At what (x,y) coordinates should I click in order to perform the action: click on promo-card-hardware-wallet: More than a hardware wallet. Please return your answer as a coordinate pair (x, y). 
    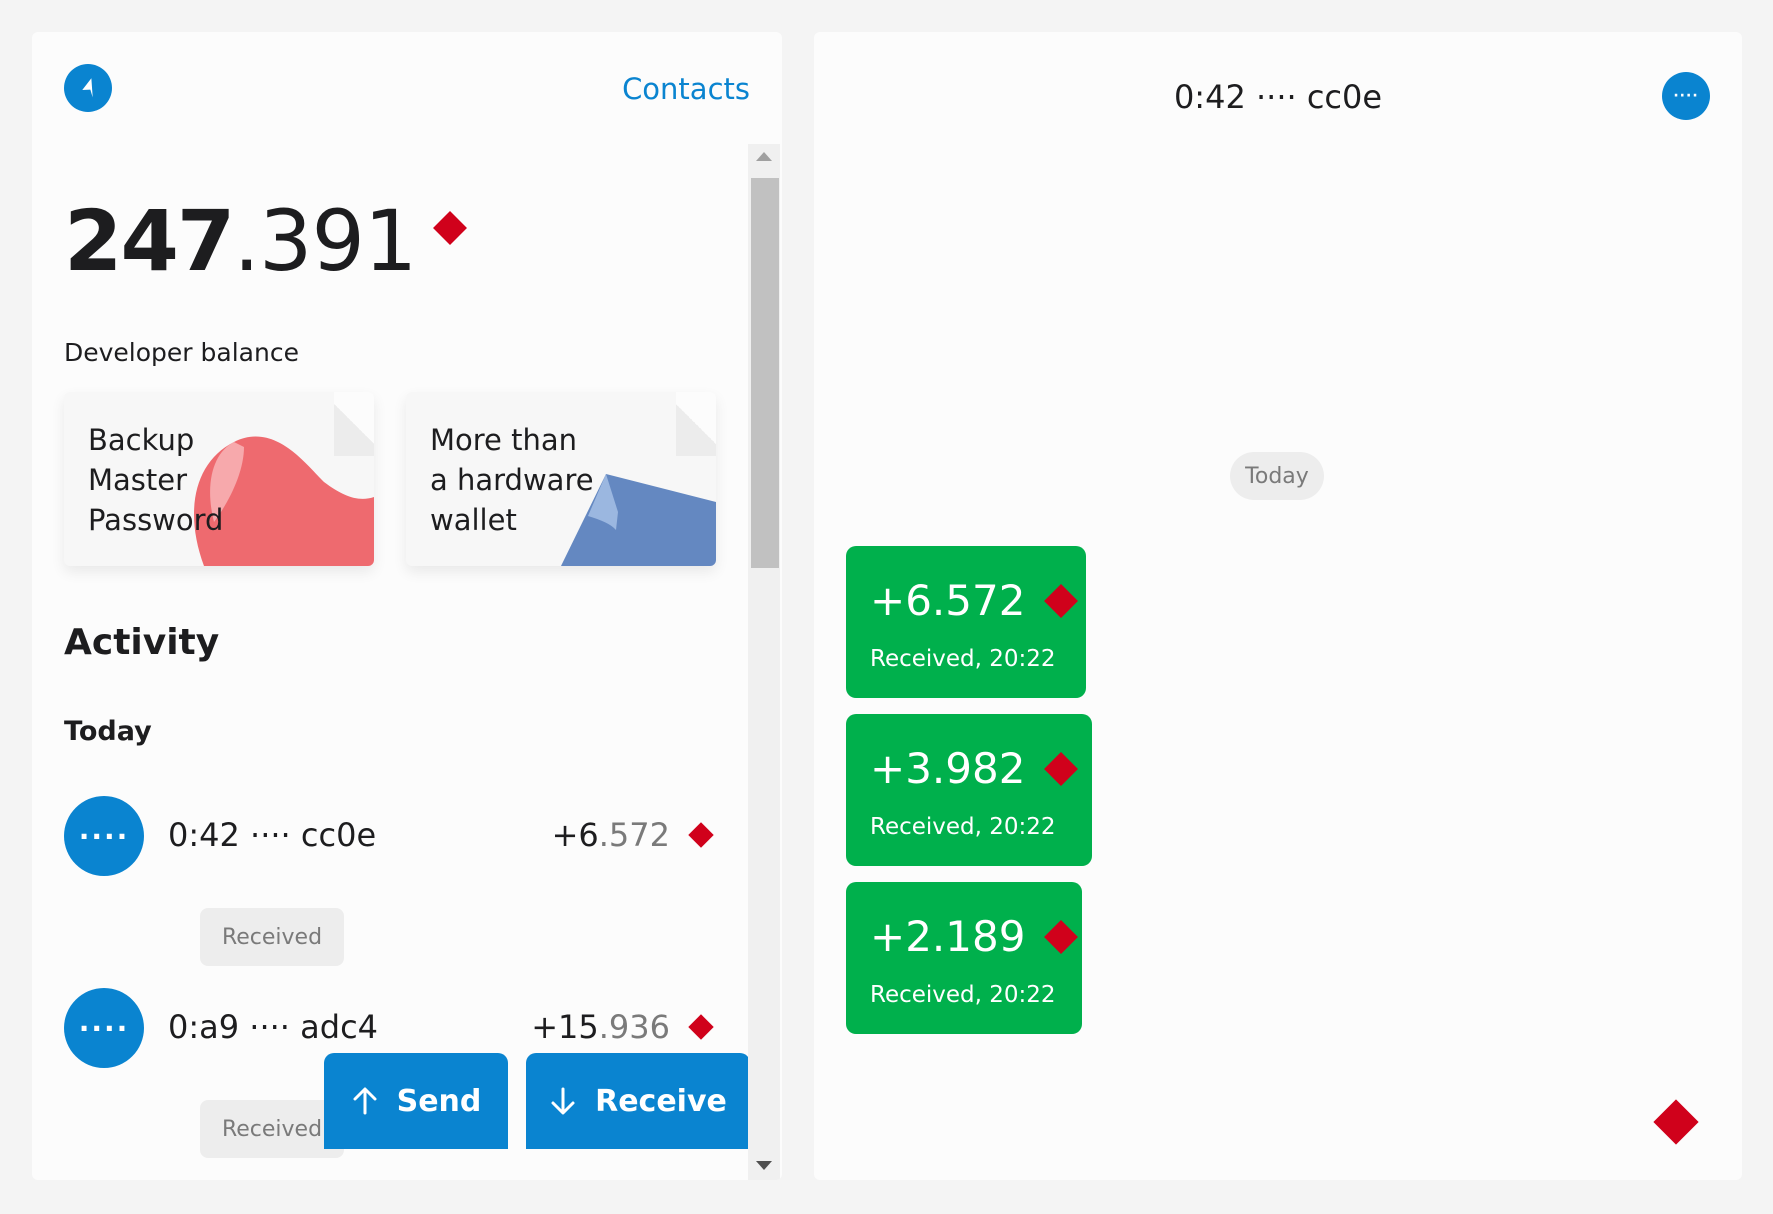
    Looking at the image, I should click on (561, 479).